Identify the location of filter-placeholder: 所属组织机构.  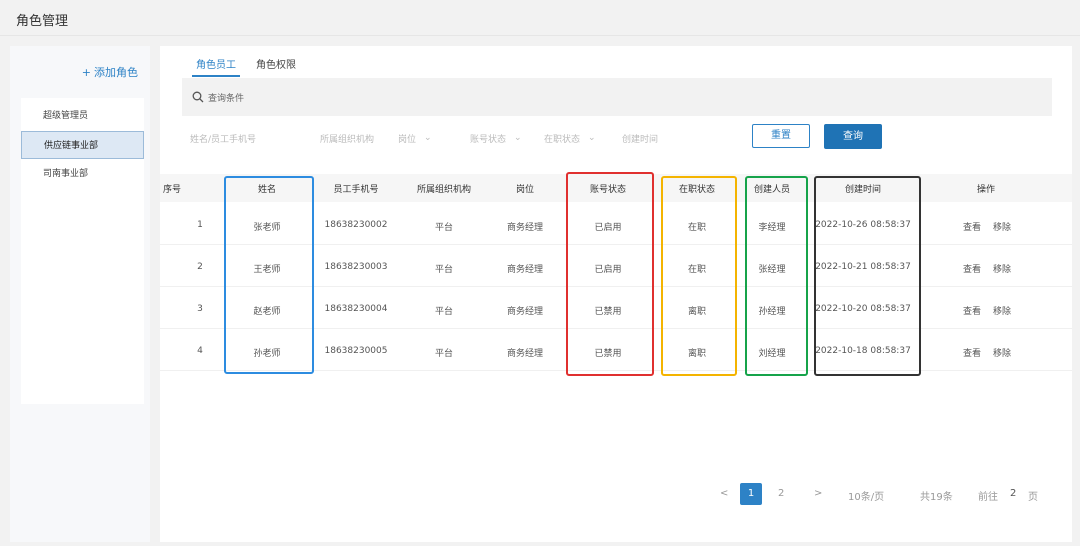
(347, 139).